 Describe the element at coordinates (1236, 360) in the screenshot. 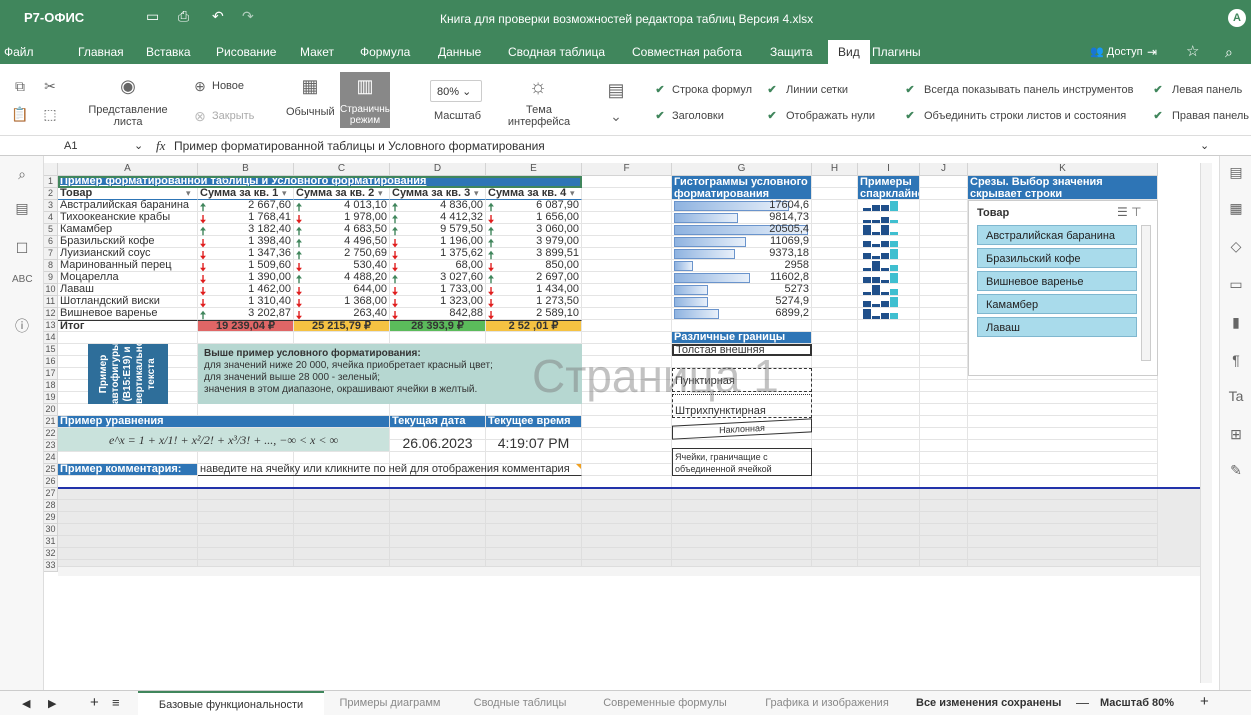

I see `paragraph-icon: ¶` at that location.